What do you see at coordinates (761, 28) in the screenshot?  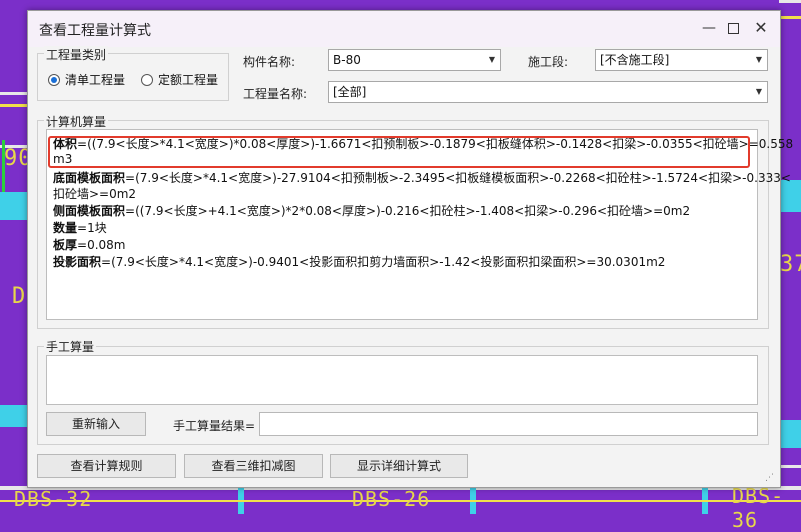 I see `close-button: ✕` at bounding box center [761, 28].